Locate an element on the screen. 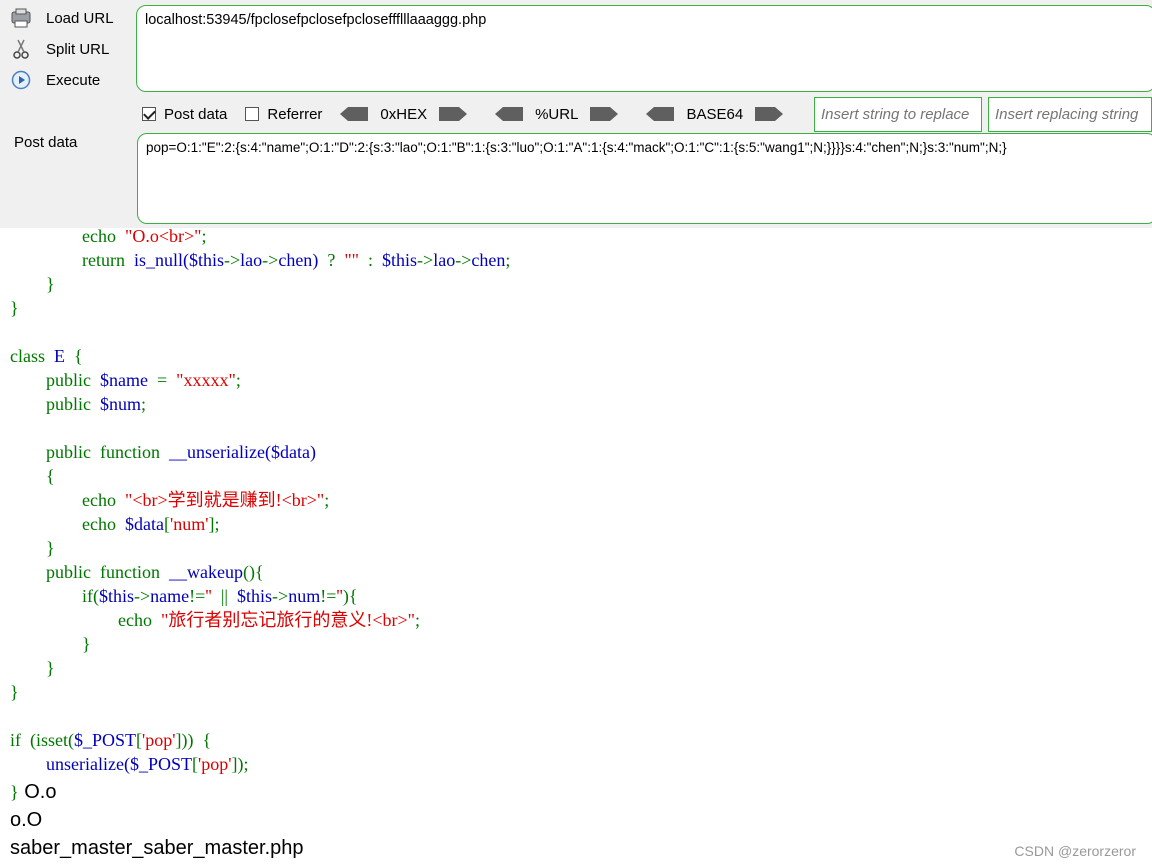 This screenshot has height=865, width=1152. page-output: } O.o o.O saber_master_saber_master.php is located at coordinates (157, 820).